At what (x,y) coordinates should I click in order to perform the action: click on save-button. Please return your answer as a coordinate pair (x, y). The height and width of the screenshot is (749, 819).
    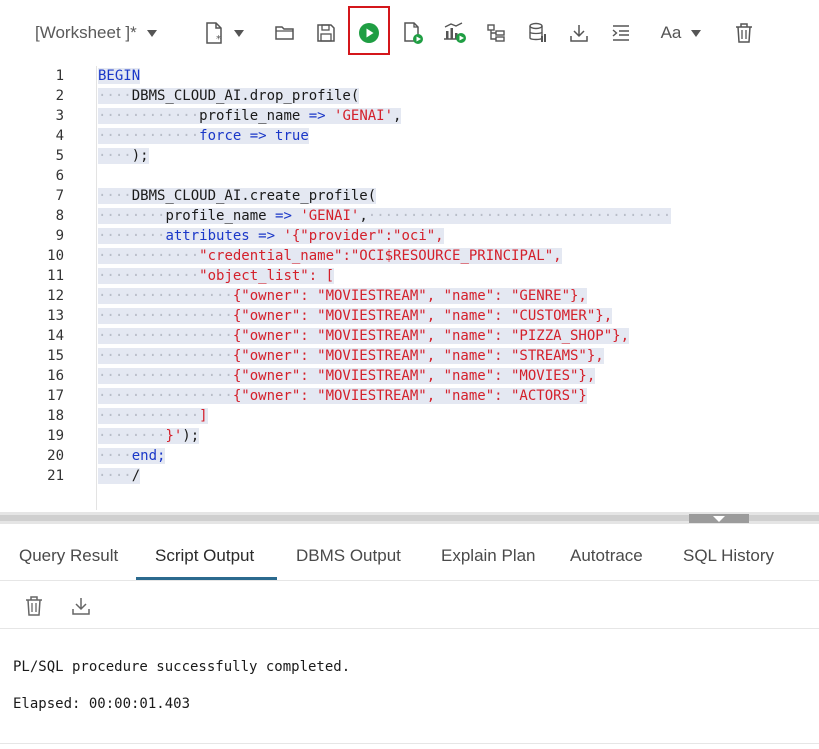
    Looking at the image, I should click on (326, 33).